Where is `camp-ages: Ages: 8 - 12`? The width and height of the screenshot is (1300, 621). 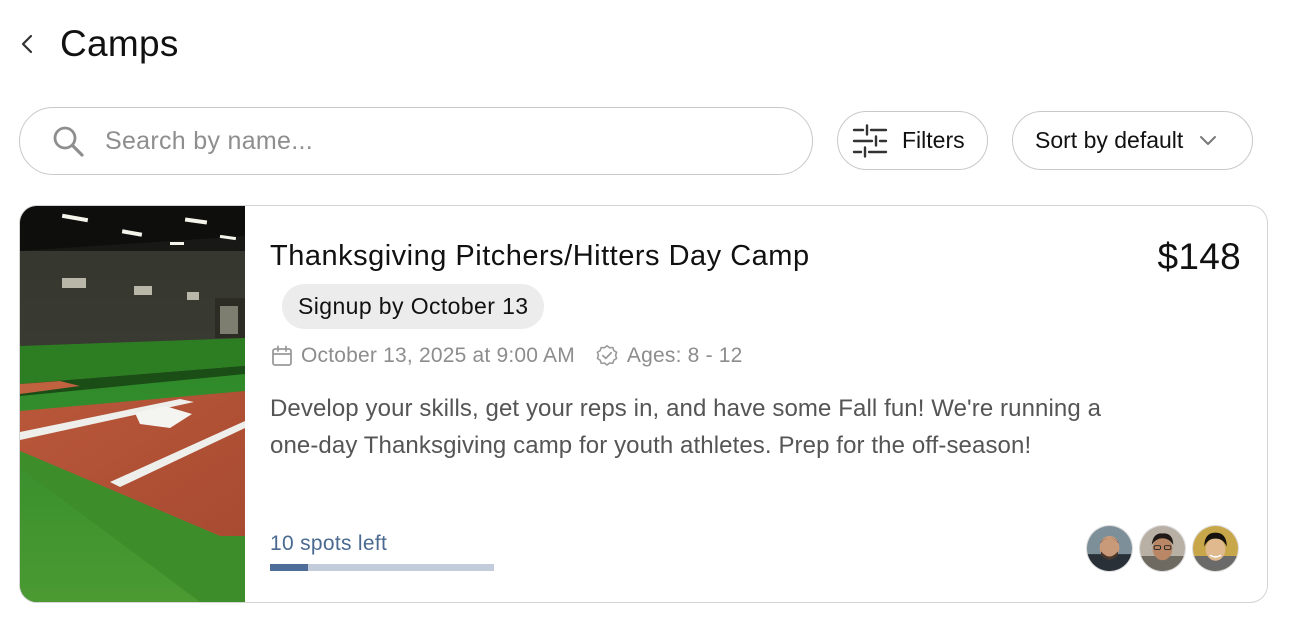
camp-ages: Ages: 8 - 12 is located at coordinates (684, 355).